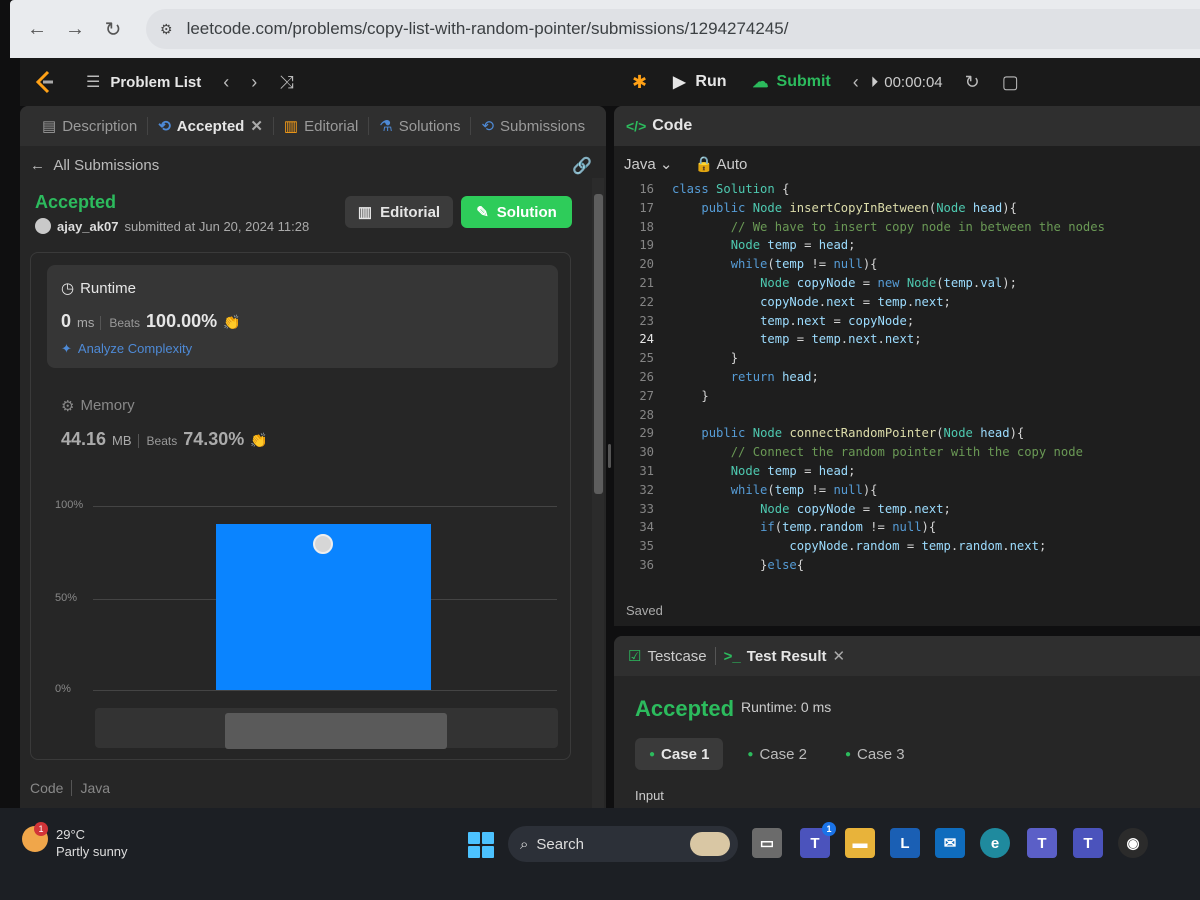 The image size is (1200, 900). Describe the element at coordinates (226, 82) in the screenshot. I see `prev-problem-icon: ‹` at that location.